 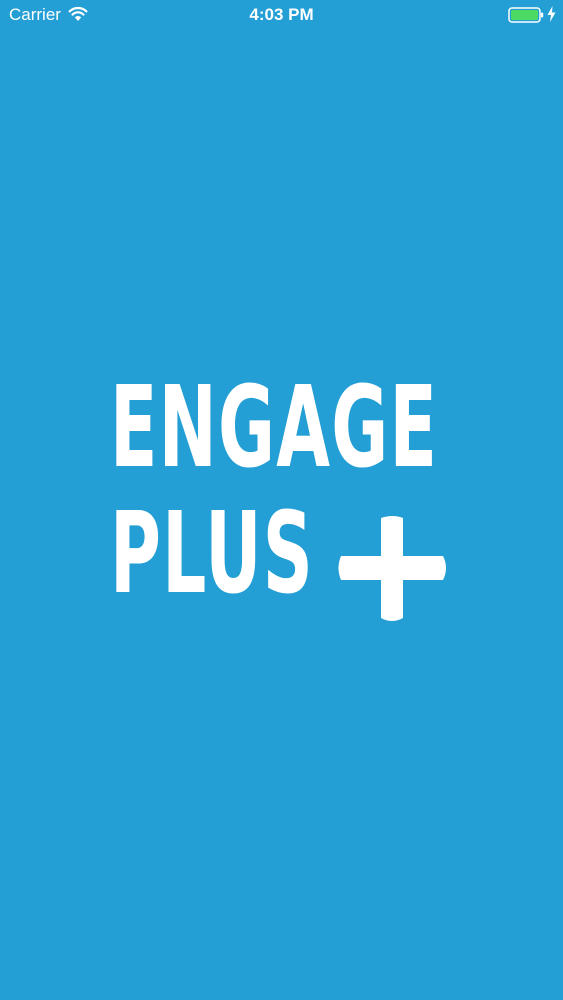 I want to click on logo-word-plus: PLUS, so click(x=212, y=554).